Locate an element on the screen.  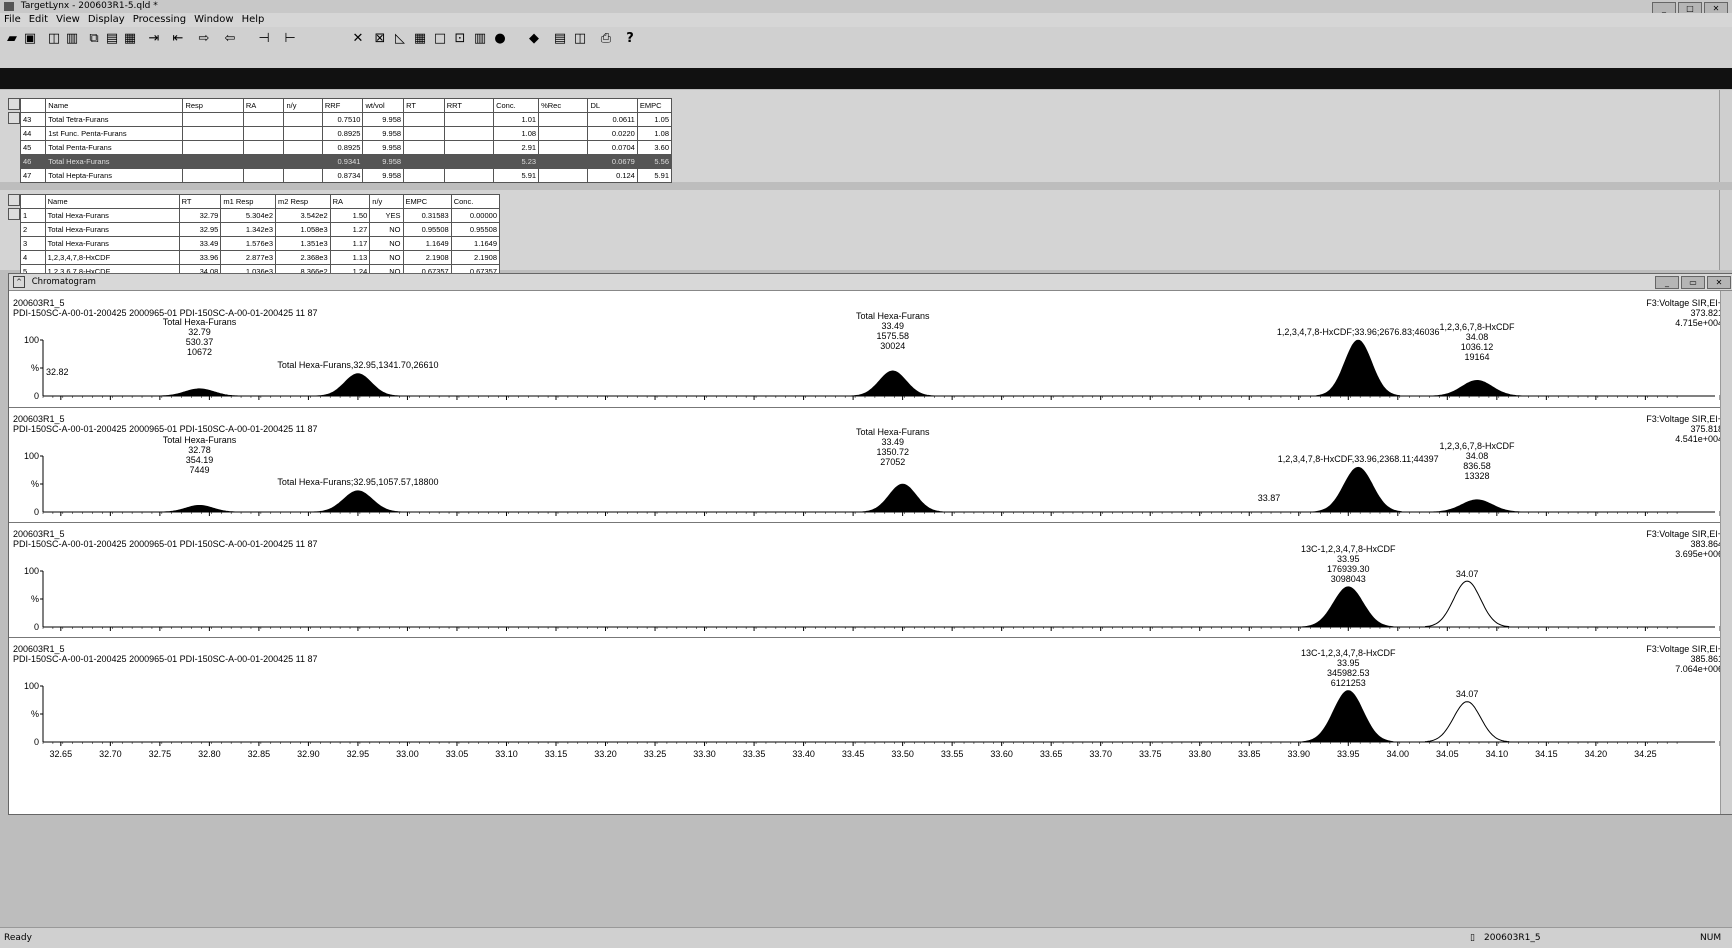
peak-panel-collapse-icon is located at coordinates (14, 200).